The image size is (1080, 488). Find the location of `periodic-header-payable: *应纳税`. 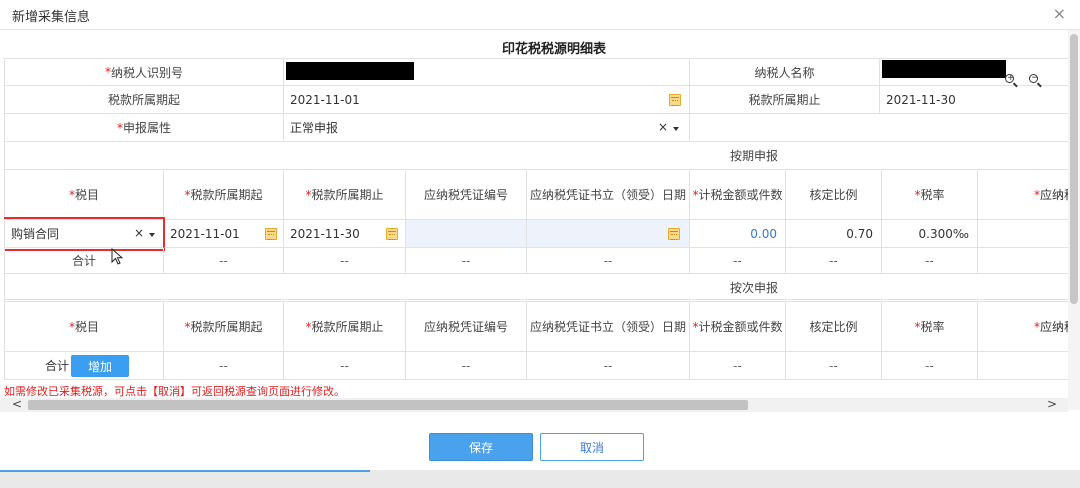

periodic-header-payable: *应纳税 is located at coordinates (1023, 195).